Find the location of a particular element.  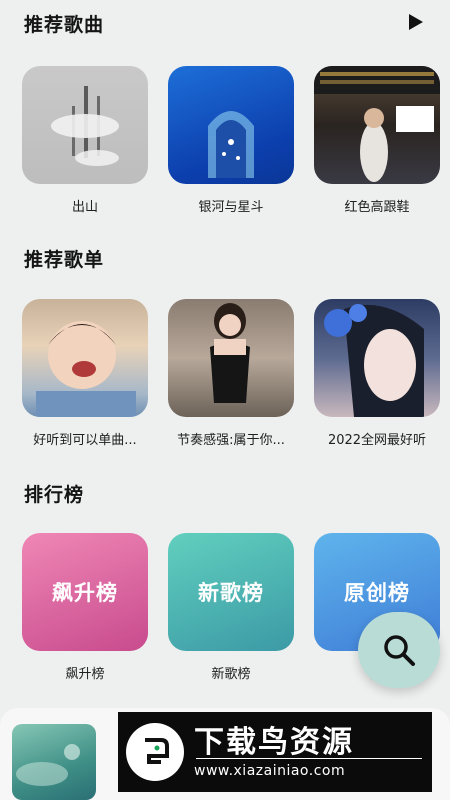

play-all-button is located at coordinates (416, 22).